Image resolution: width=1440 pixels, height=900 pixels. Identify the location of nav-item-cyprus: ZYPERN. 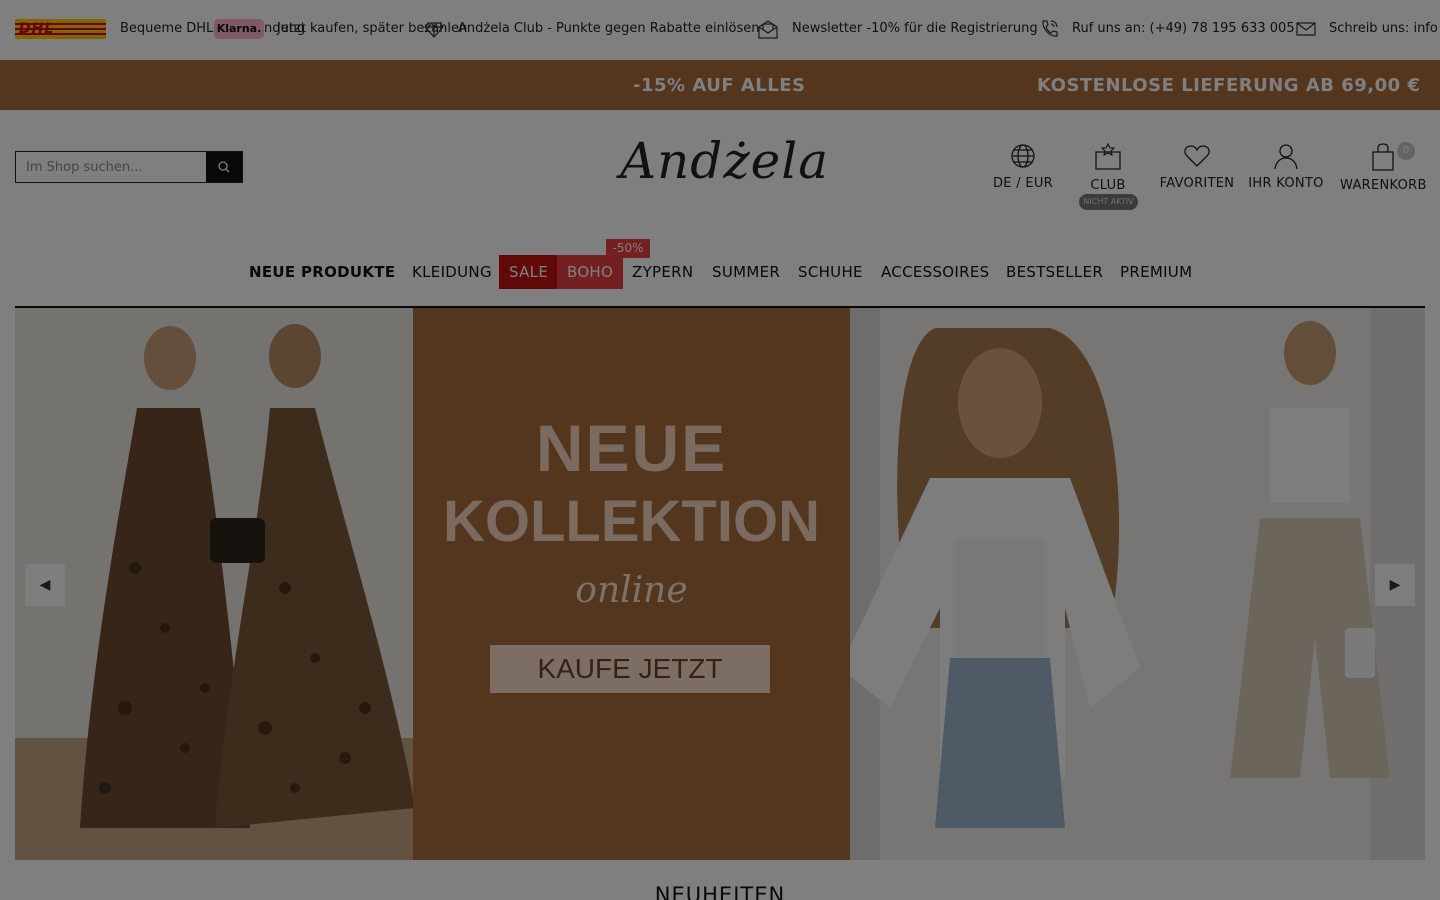
(662, 272).